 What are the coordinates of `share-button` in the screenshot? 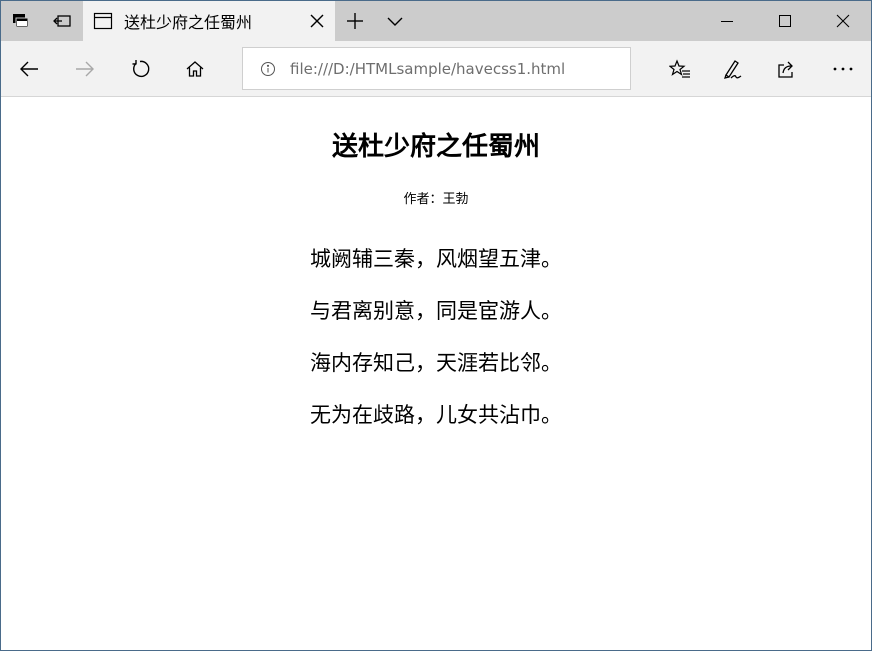 It's located at (787, 69).